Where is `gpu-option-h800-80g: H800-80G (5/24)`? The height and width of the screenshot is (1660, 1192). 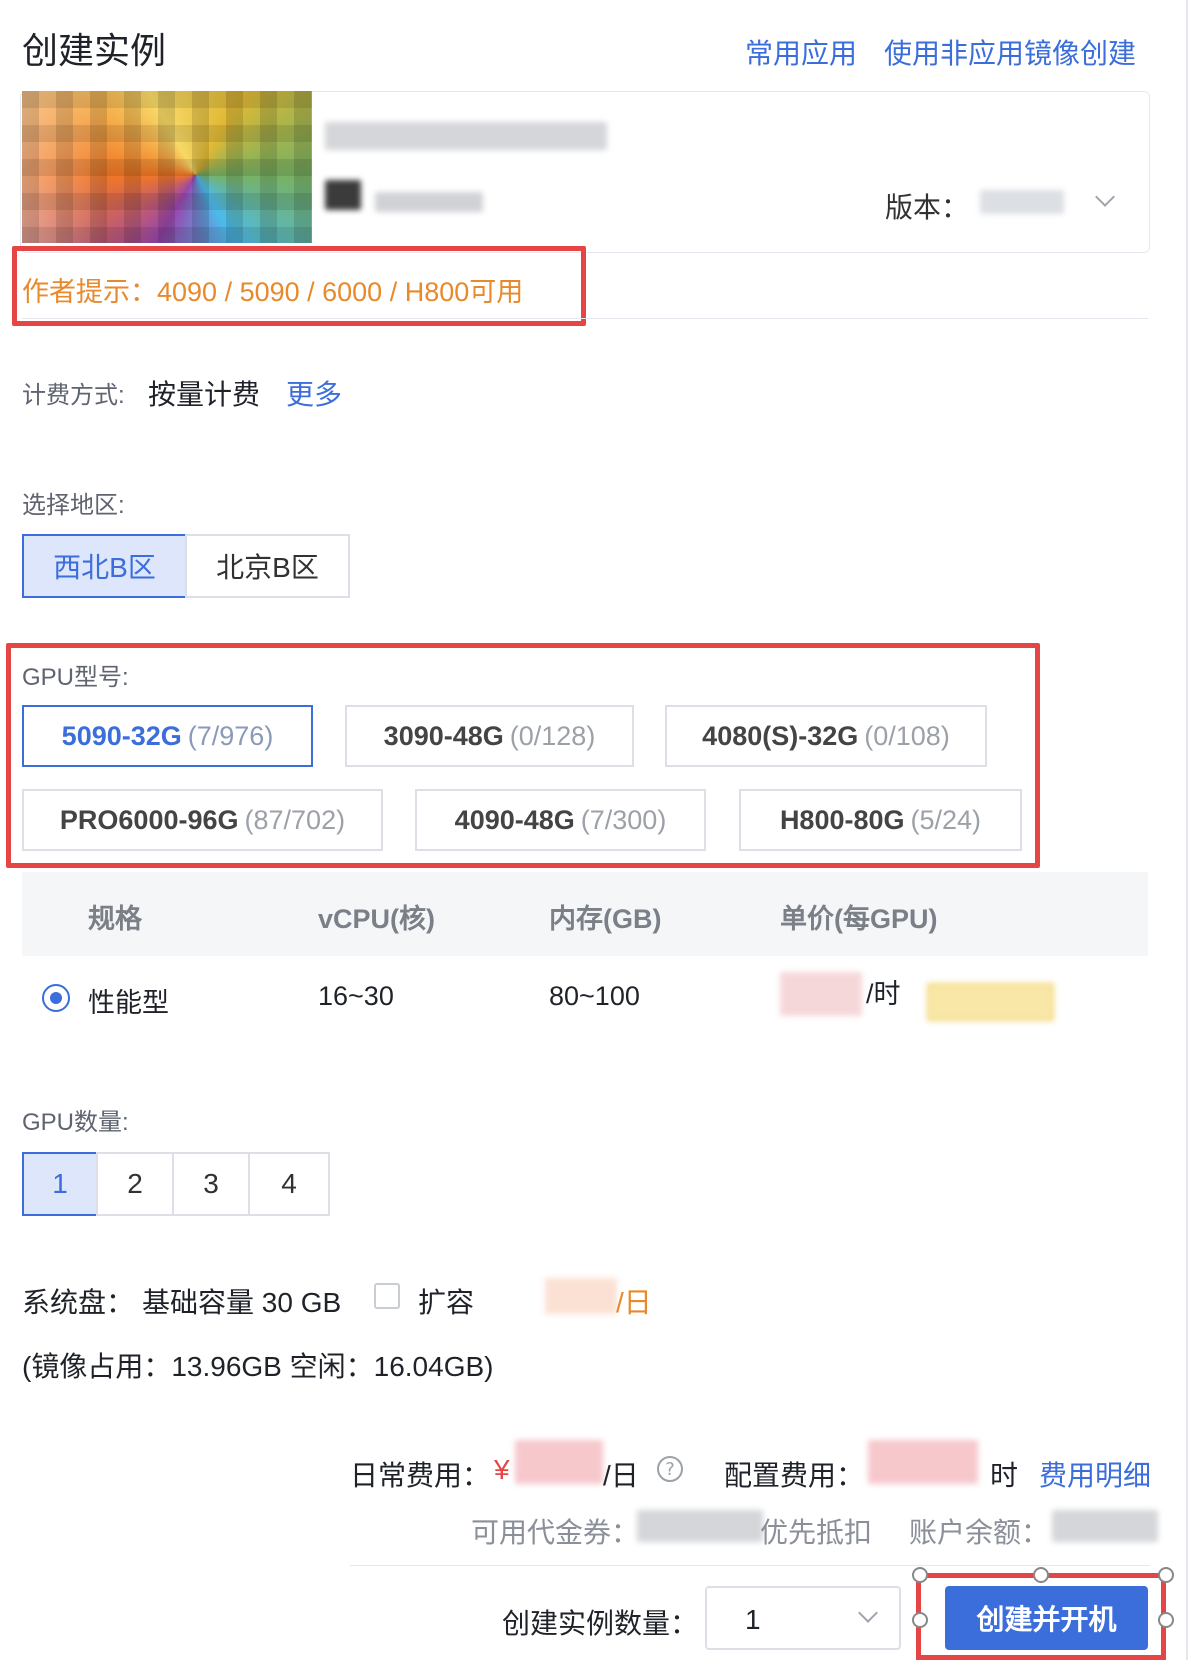
gpu-option-h800-80g: H800-80G (5/24) is located at coordinates (880, 820).